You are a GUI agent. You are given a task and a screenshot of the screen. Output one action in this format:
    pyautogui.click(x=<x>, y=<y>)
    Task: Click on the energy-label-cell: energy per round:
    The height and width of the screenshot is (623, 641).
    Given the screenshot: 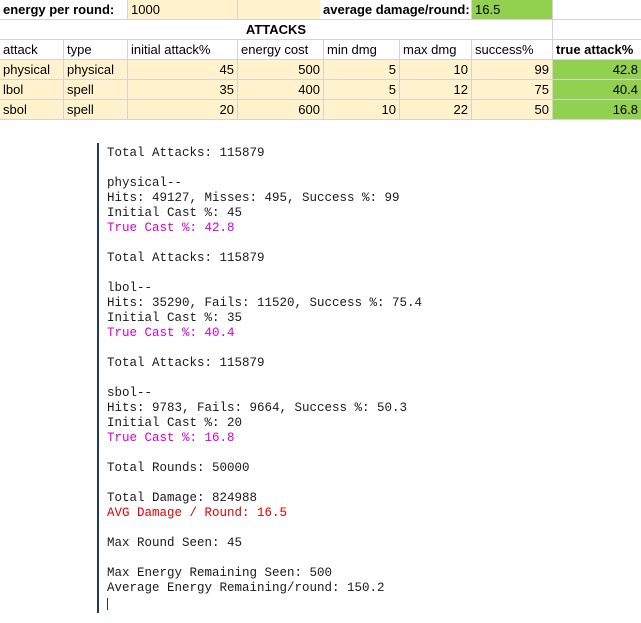 What is the action you would take?
    pyautogui.click(x=64, y=10)
    